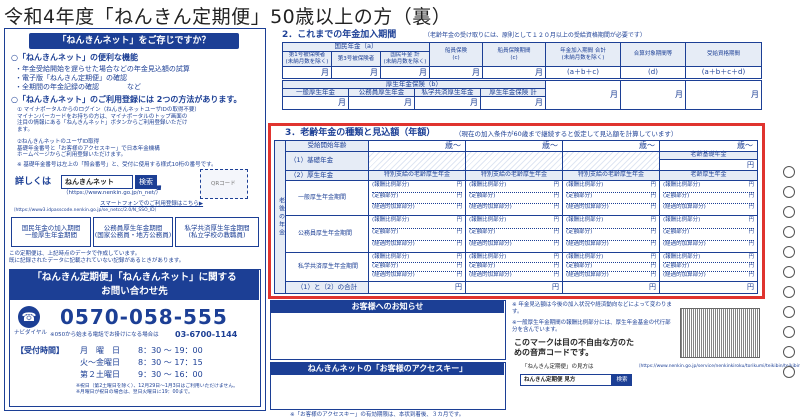 This screenshot has height=420, width=800. I want to click on cell-1-2: (報酬比例部分) 円 (定額部分) 円 (経過的加算部分) 円, so click(514, 198).